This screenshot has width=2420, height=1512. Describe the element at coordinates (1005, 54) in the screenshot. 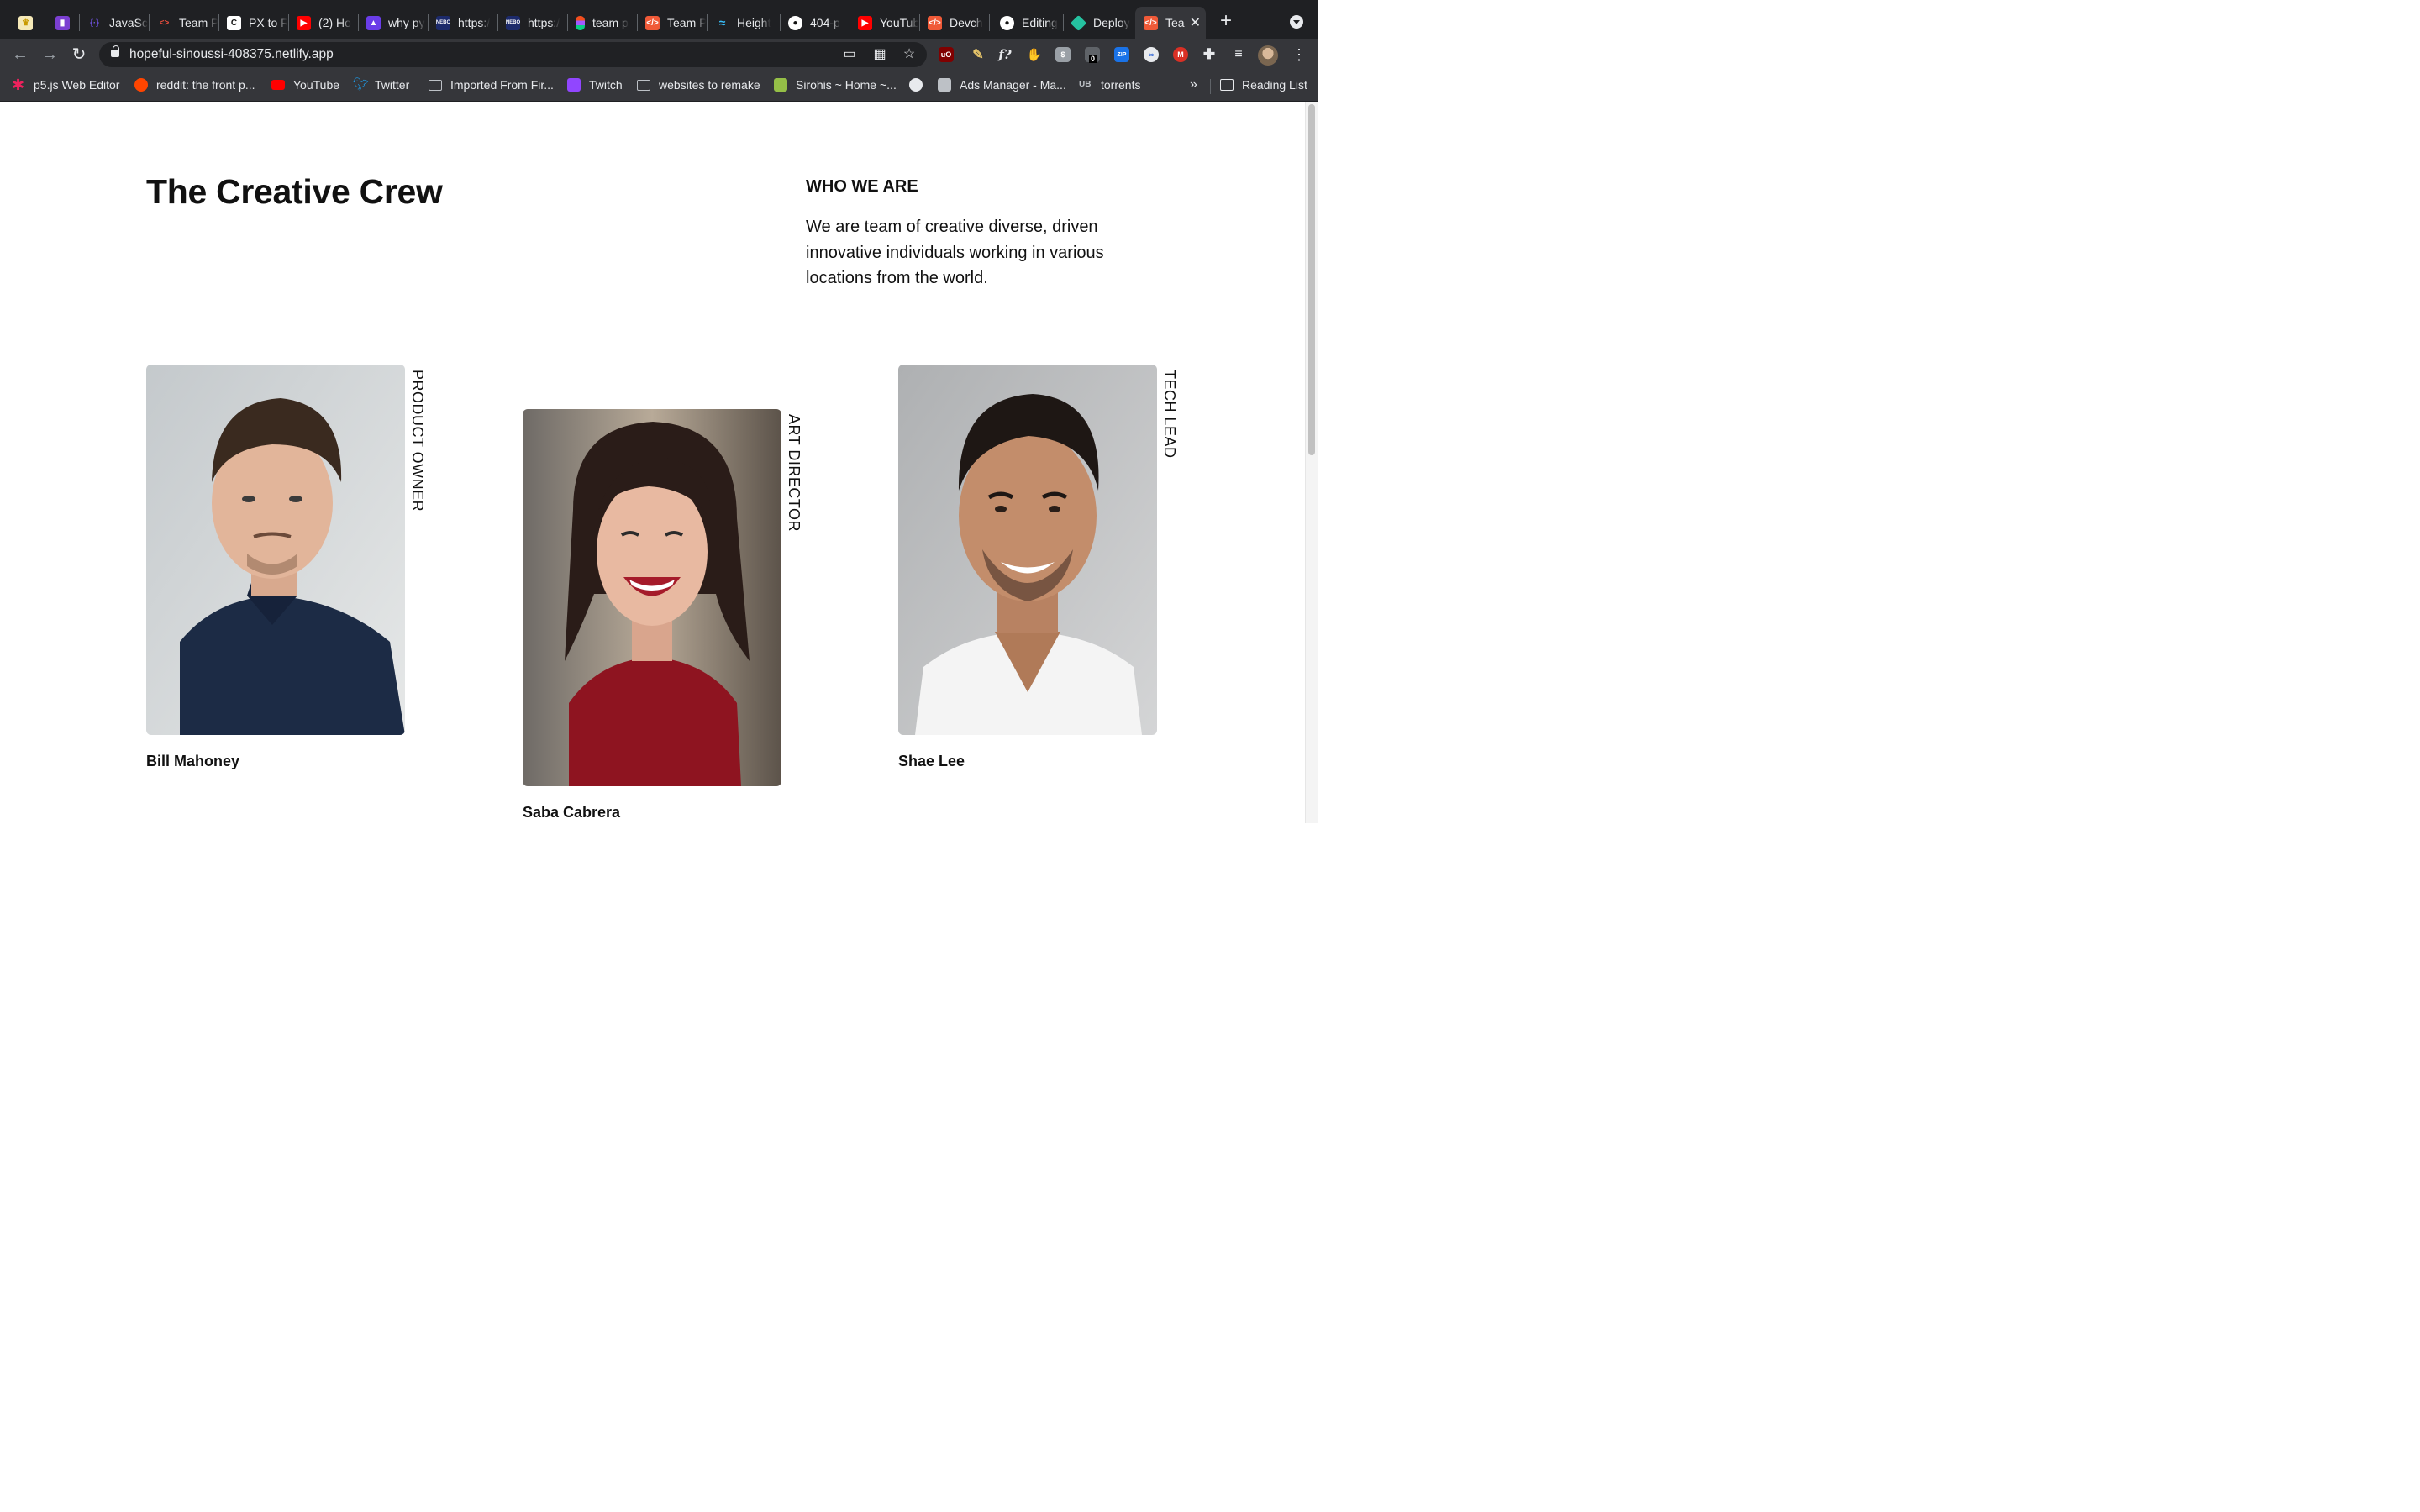

I see `font-inspector-icon: f?` at that location.